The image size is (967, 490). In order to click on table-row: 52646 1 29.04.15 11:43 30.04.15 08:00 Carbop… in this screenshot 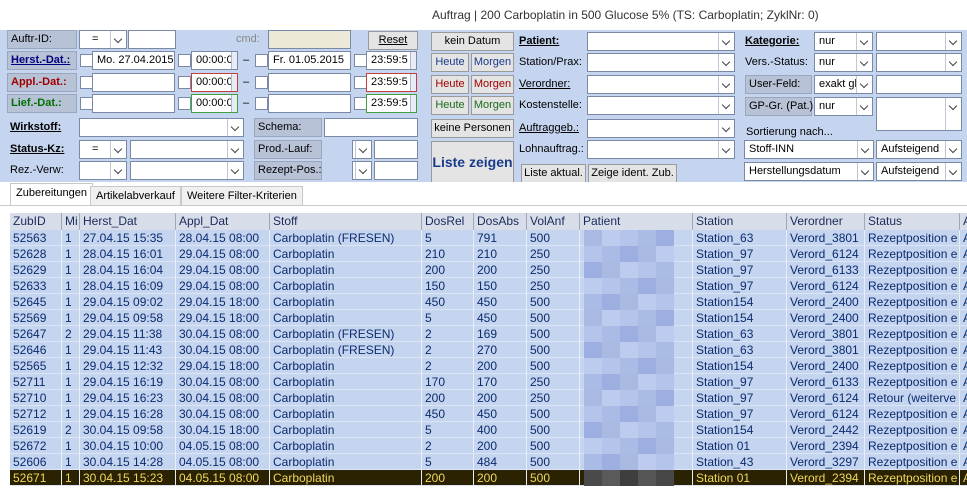, I will do `click(488, 350)`.